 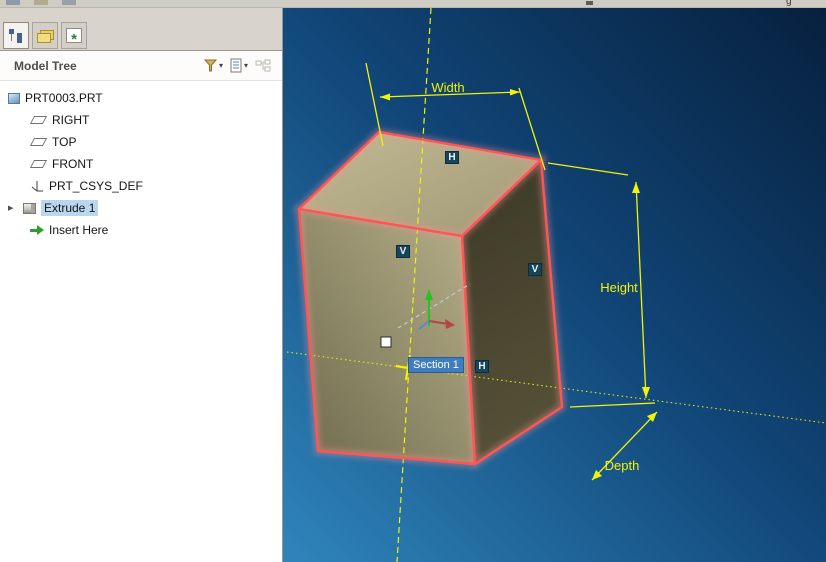 I want to click on tab-folder-browser, so click(x=45, y=35).